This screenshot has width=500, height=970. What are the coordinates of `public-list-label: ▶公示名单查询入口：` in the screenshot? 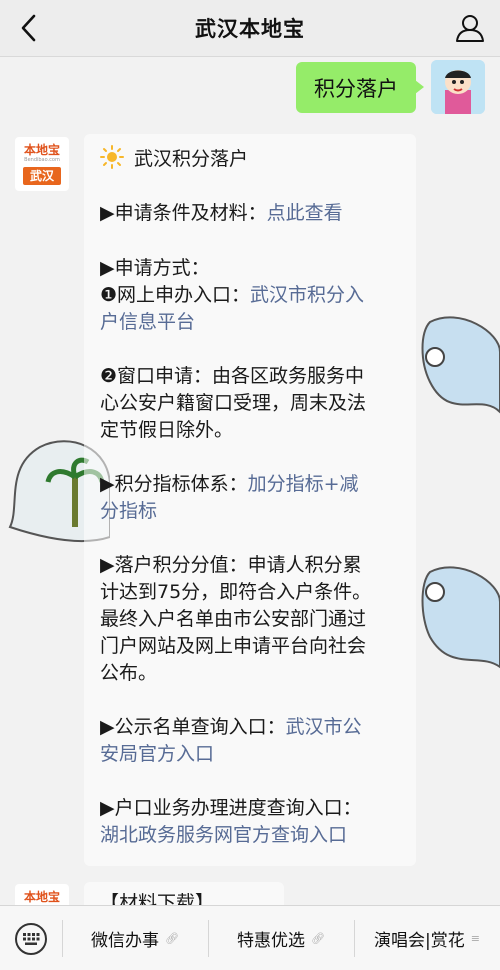 It's located at (193, 727).